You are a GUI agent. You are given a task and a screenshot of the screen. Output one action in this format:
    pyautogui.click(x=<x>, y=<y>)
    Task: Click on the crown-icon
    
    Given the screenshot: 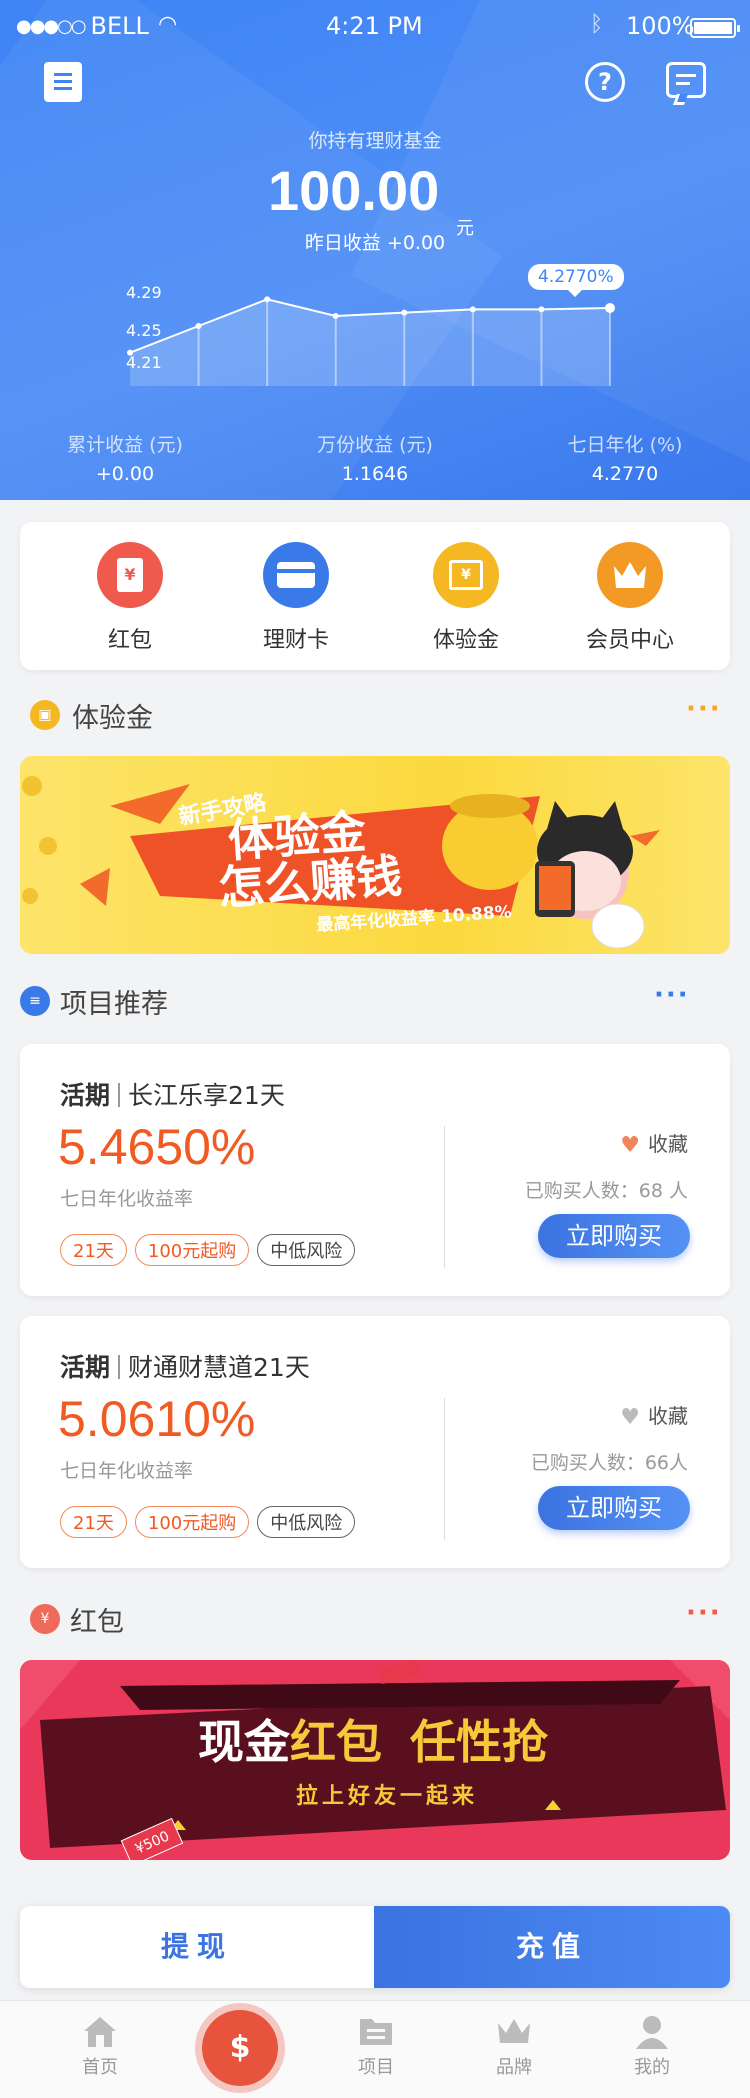 What is the action you would take?
    pyautogui.click(x=514, y=2031)
    